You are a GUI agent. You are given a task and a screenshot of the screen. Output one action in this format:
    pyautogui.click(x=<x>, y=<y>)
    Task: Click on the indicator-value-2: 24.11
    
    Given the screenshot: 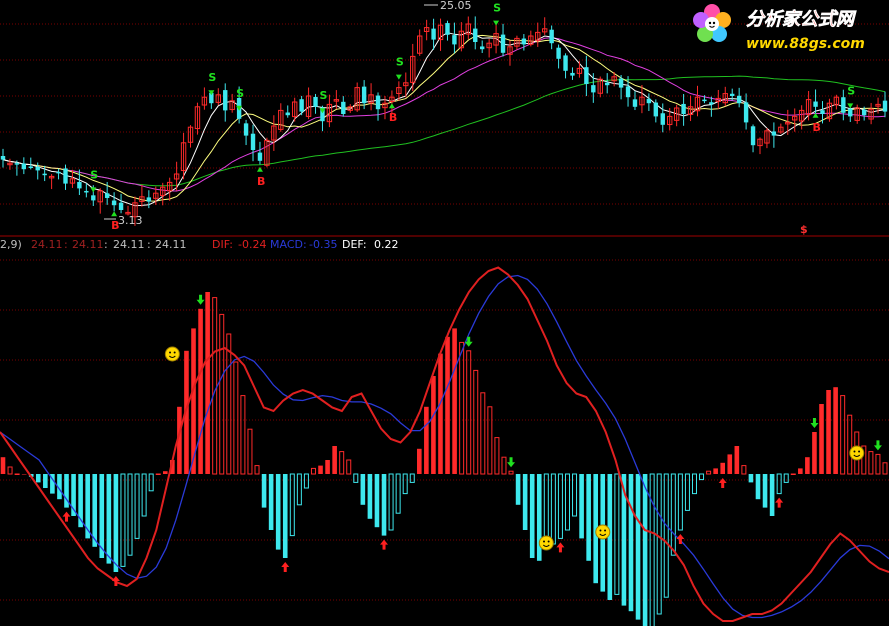 What is the action you would take?
    pyautogui.click(x=88, y=244)
    